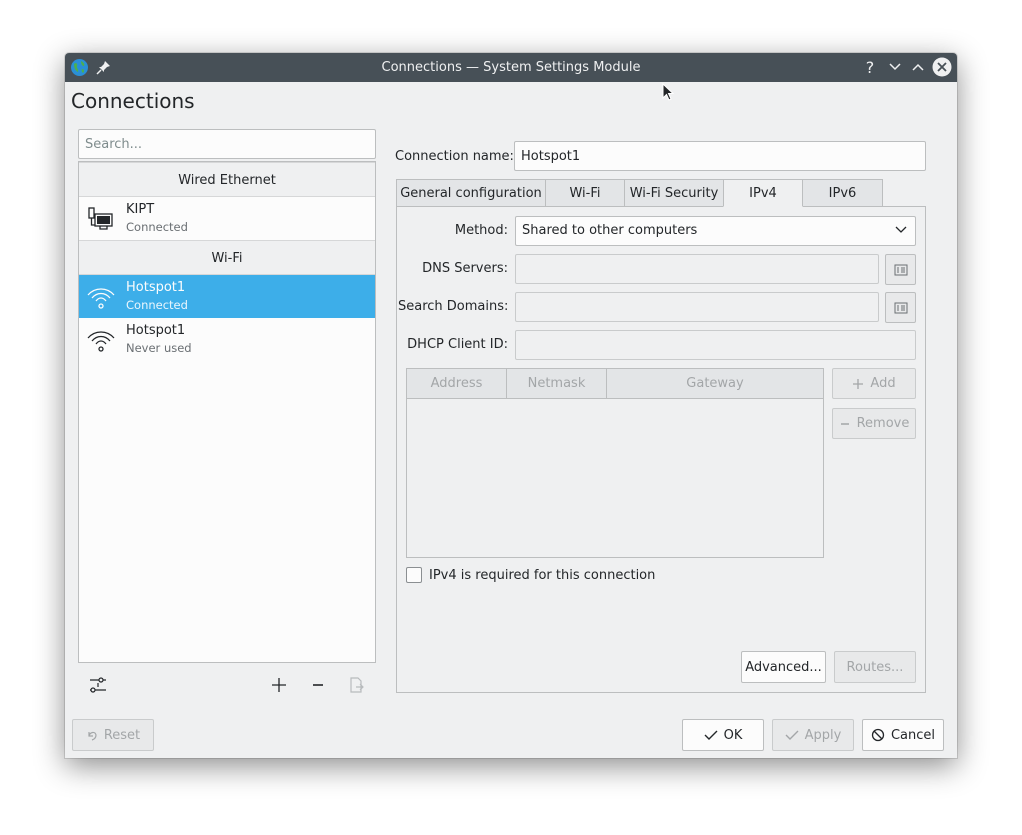 The height and width of the screenshot is (835, 1022). I want to click on ok-label: OK, so click(733, 735).